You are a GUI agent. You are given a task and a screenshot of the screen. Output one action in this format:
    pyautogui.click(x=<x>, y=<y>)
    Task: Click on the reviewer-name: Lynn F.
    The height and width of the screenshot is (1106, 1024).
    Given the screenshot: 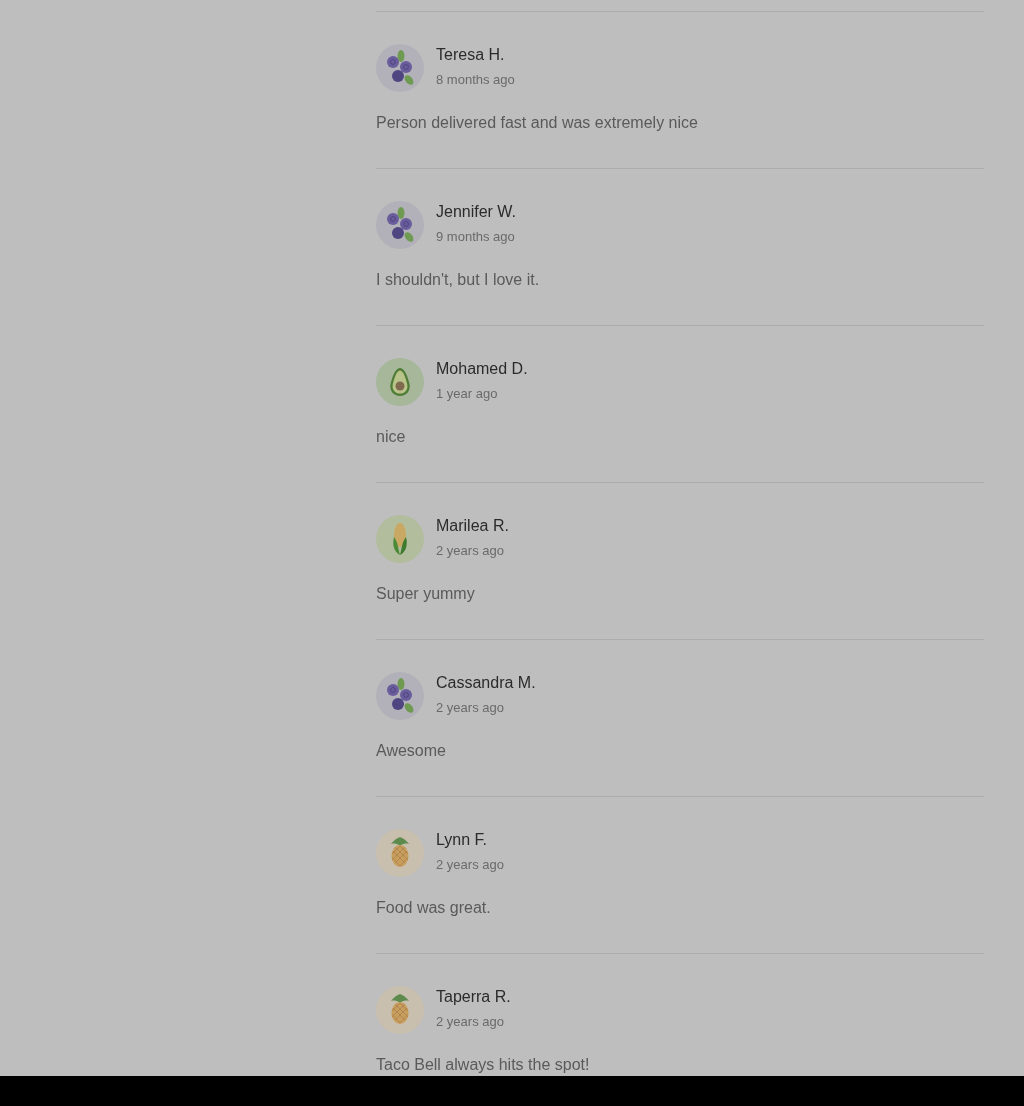 What is the action you would take?
    pyautogui.click(x=462, y=840)
    